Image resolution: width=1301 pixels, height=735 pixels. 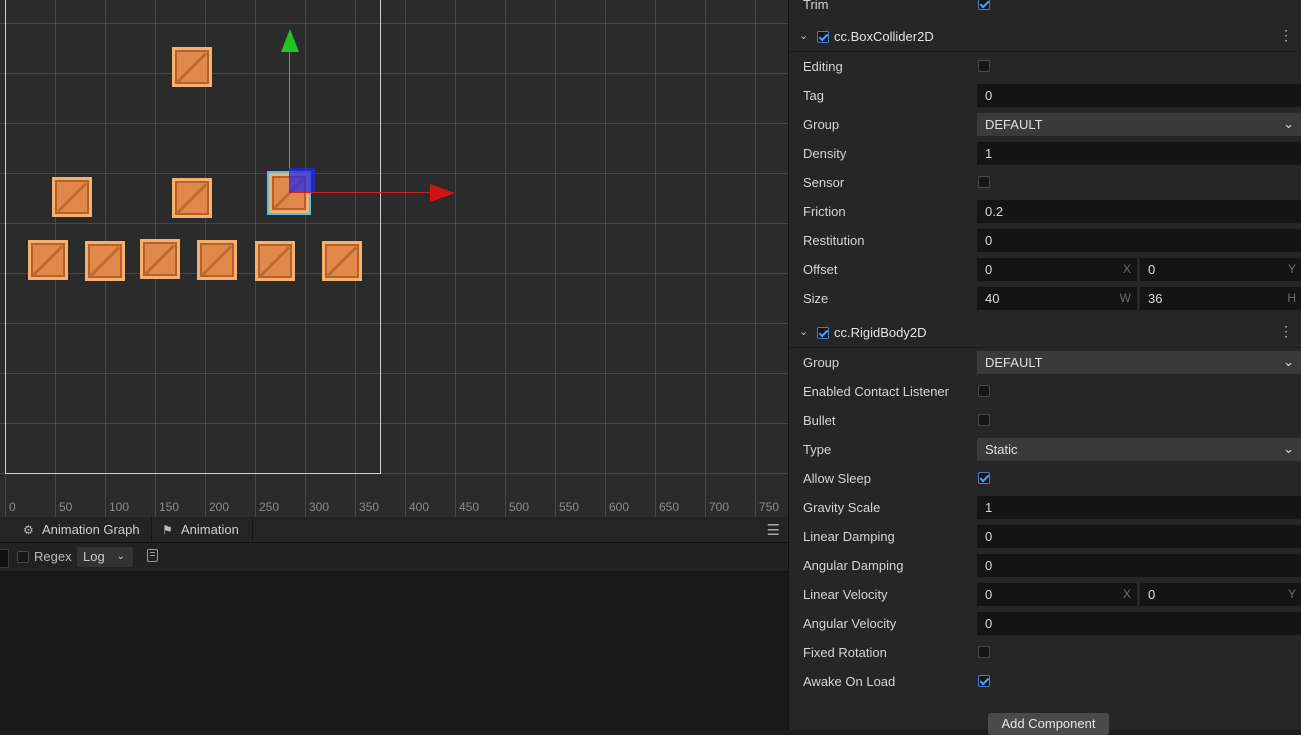 I want to click on rb-group-select: DEFAULT ⌄, so click(x=1139, y=362).